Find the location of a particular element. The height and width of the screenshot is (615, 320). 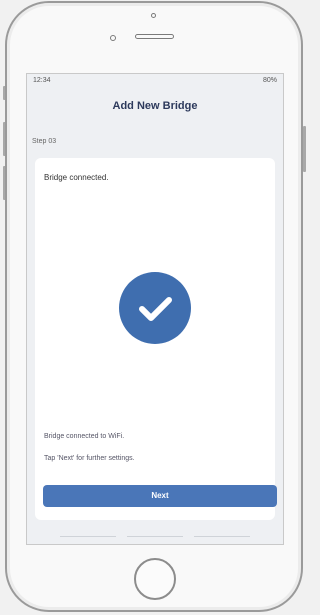

sensor-icon is located at coordinates (113, 38).